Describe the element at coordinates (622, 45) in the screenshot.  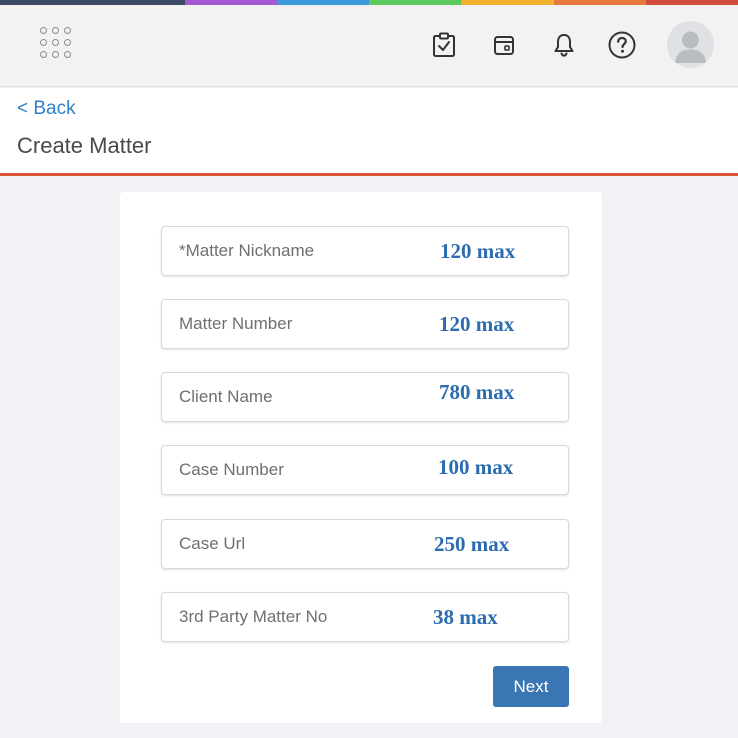
I see `help-icon` at that location.